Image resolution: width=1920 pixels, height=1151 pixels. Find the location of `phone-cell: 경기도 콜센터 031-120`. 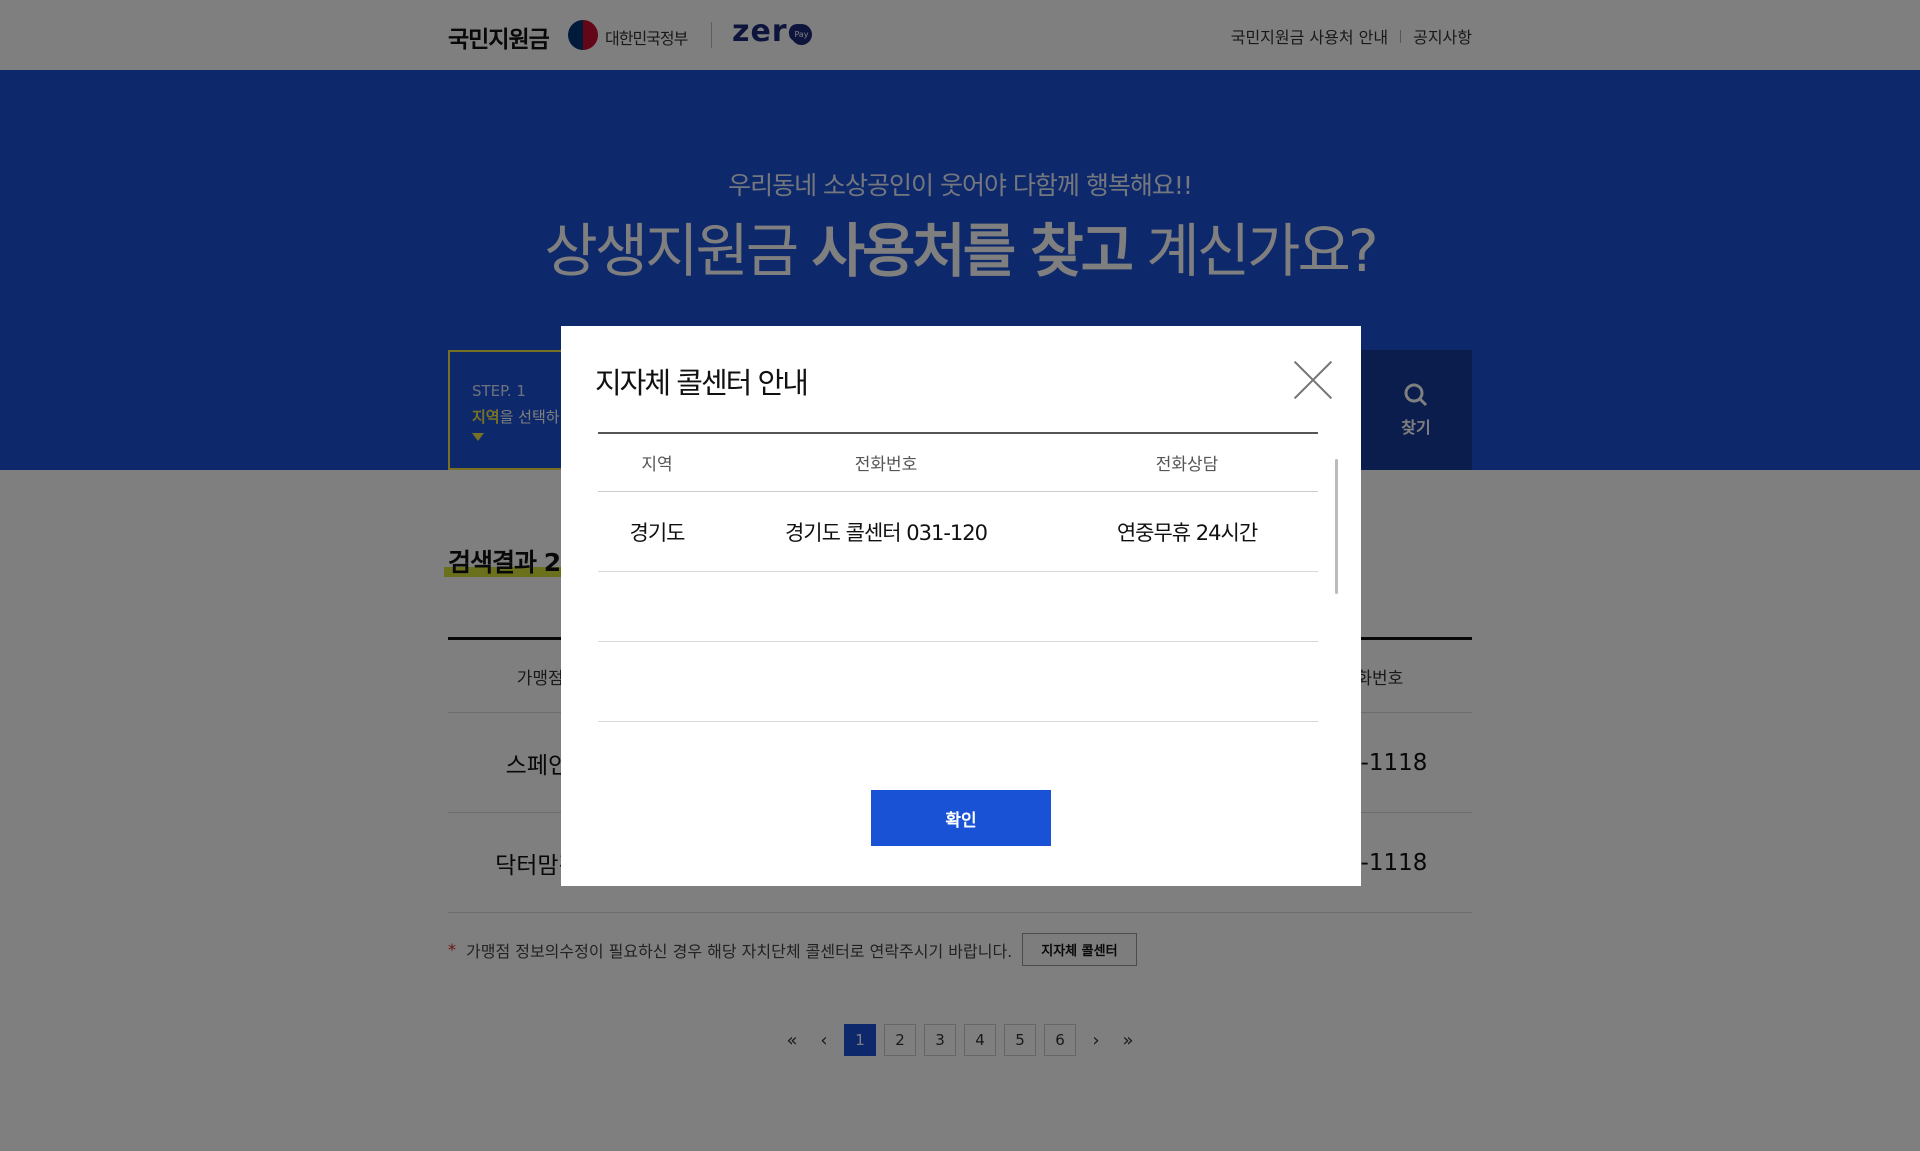

phone-cell: 경기도 콜센터 031-120 is located at coordinates (886, 532).